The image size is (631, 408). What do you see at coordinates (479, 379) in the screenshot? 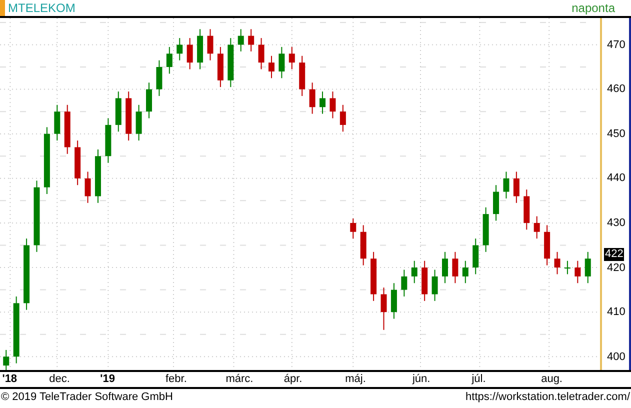
I see `month-label: júl.` at bounding box center [479, 379].